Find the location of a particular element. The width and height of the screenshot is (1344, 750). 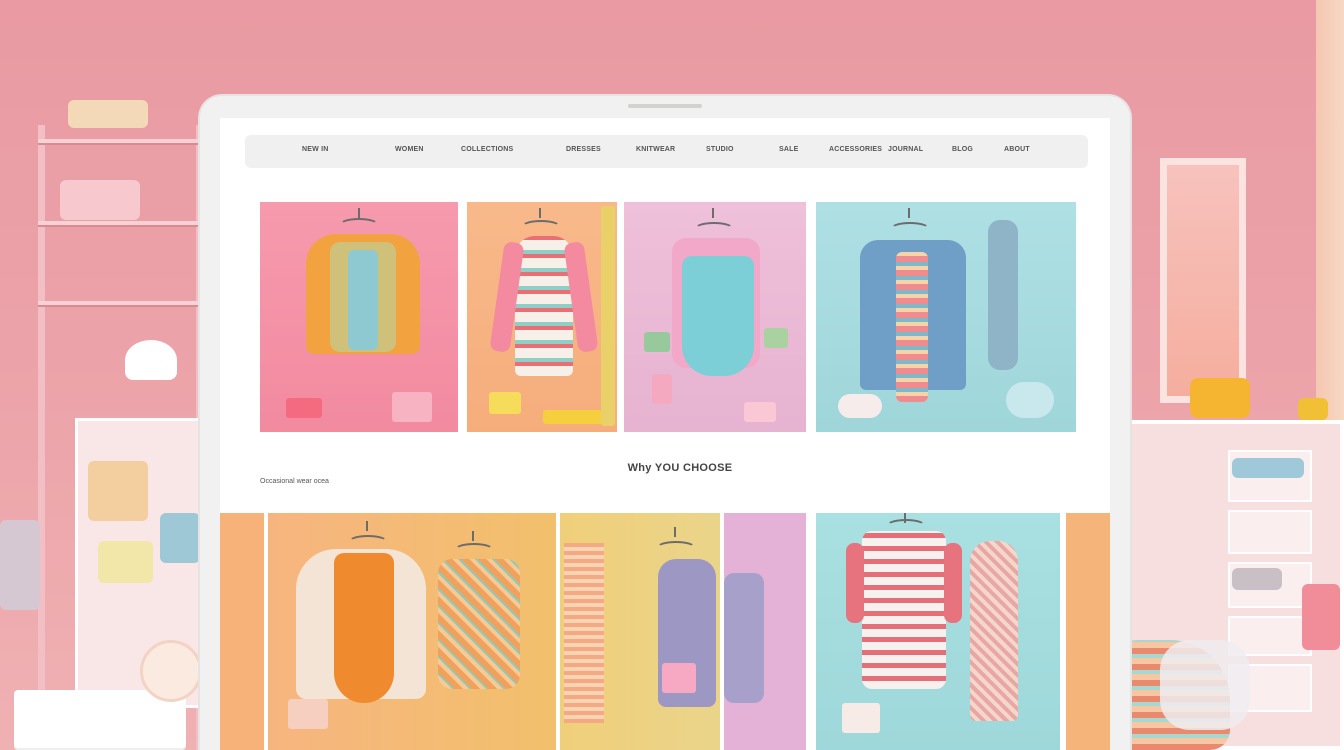

nav-item-dresses: DRESSES is located at coordinates (583, 149).